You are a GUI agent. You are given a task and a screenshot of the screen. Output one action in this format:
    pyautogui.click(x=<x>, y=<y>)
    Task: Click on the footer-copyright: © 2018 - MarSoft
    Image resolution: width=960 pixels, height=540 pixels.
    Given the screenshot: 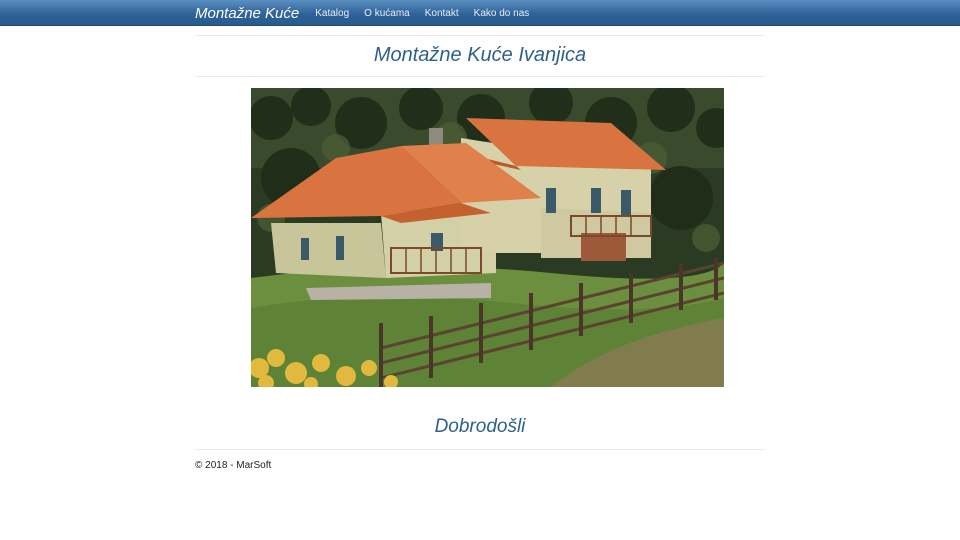 What is the action you would take?
    pyautogui.click(x=233, y=465)
    